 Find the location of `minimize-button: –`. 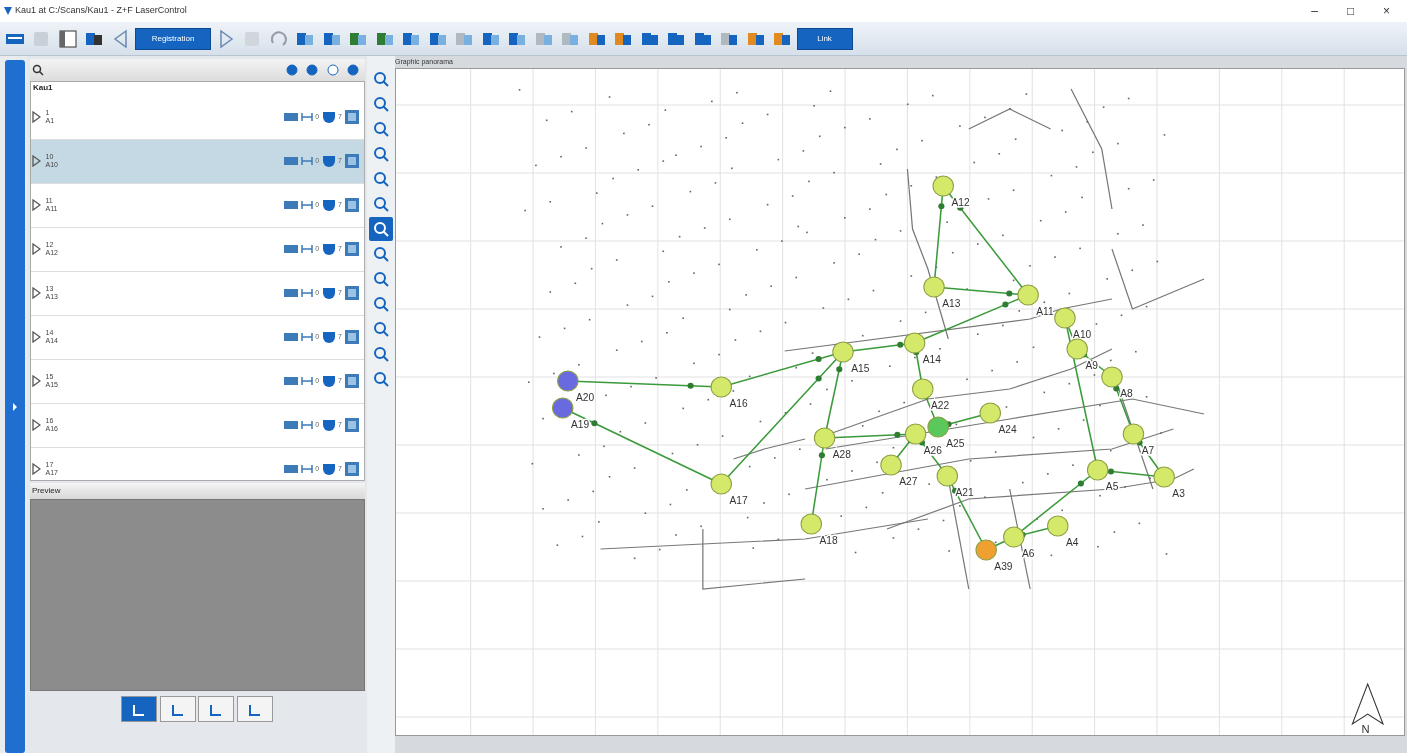

minimize-button: – is located at coordinates (1314, 11).